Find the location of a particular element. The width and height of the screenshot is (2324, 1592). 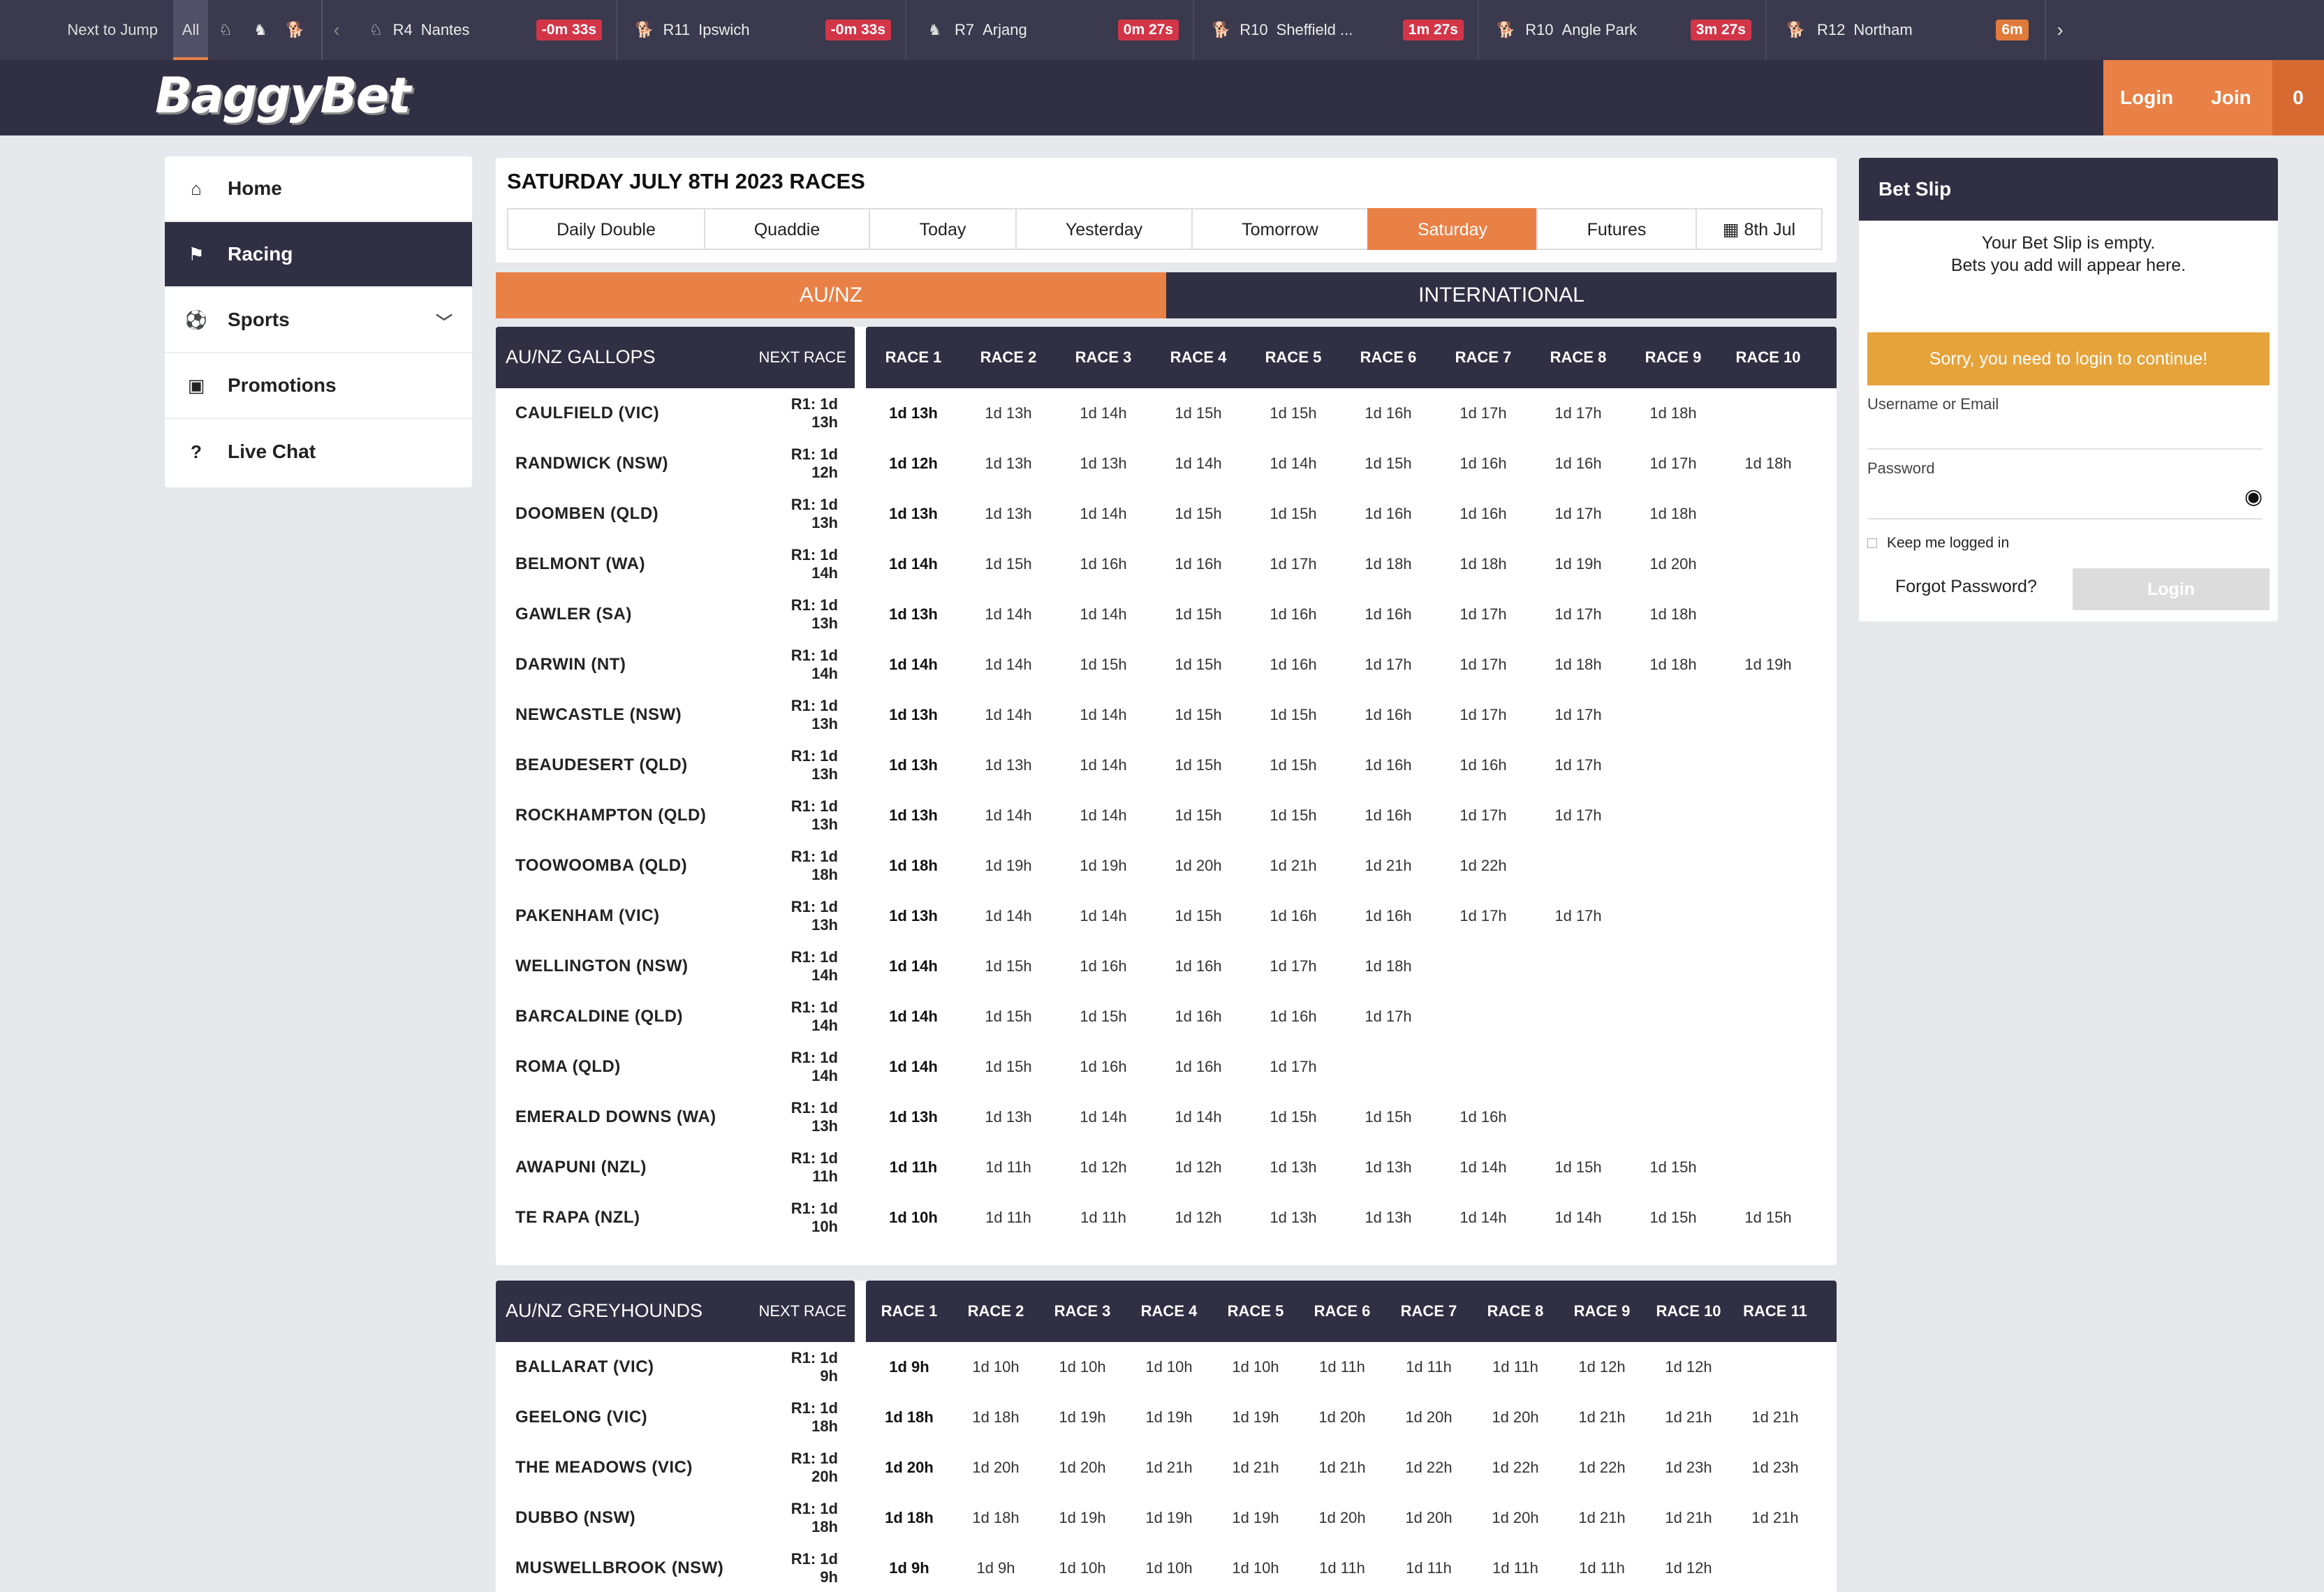

venue-name: WELLINGTON (NSW) is located at coordinates (635, 966).